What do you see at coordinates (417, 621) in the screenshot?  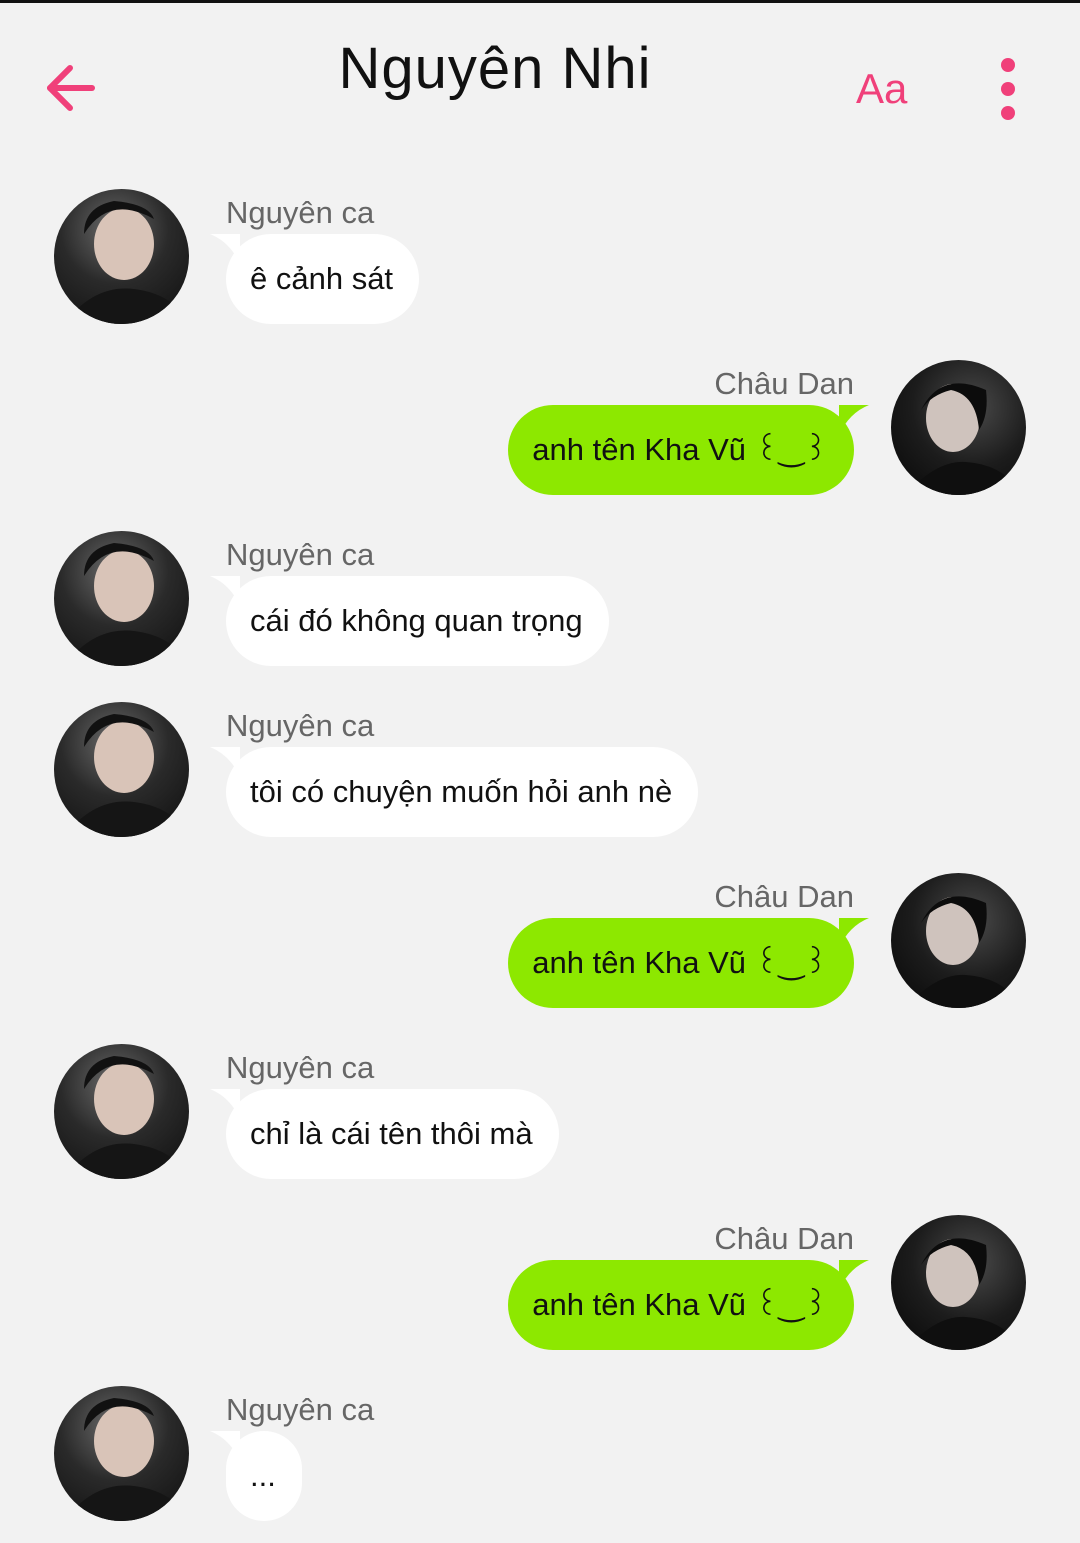 I see `message-bubble: cái đó không quan trọng` at bounding box center [417, 621].